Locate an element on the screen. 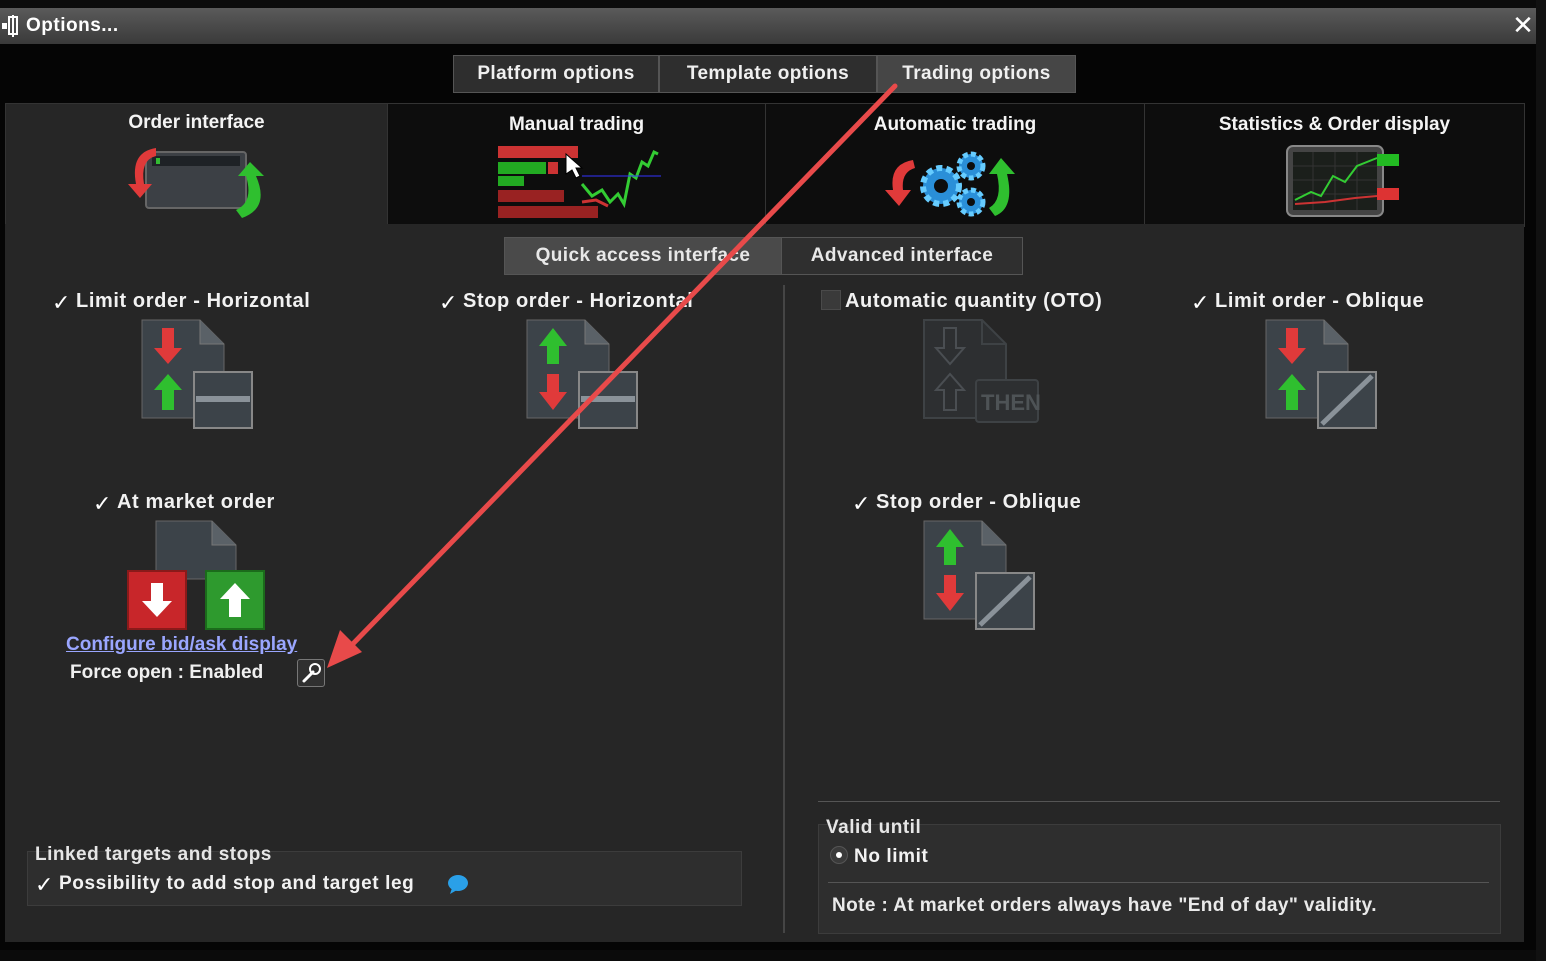 This screenshot has height=961, width=1546. tab-template-options: Template options is located at coordinates (768, 74).